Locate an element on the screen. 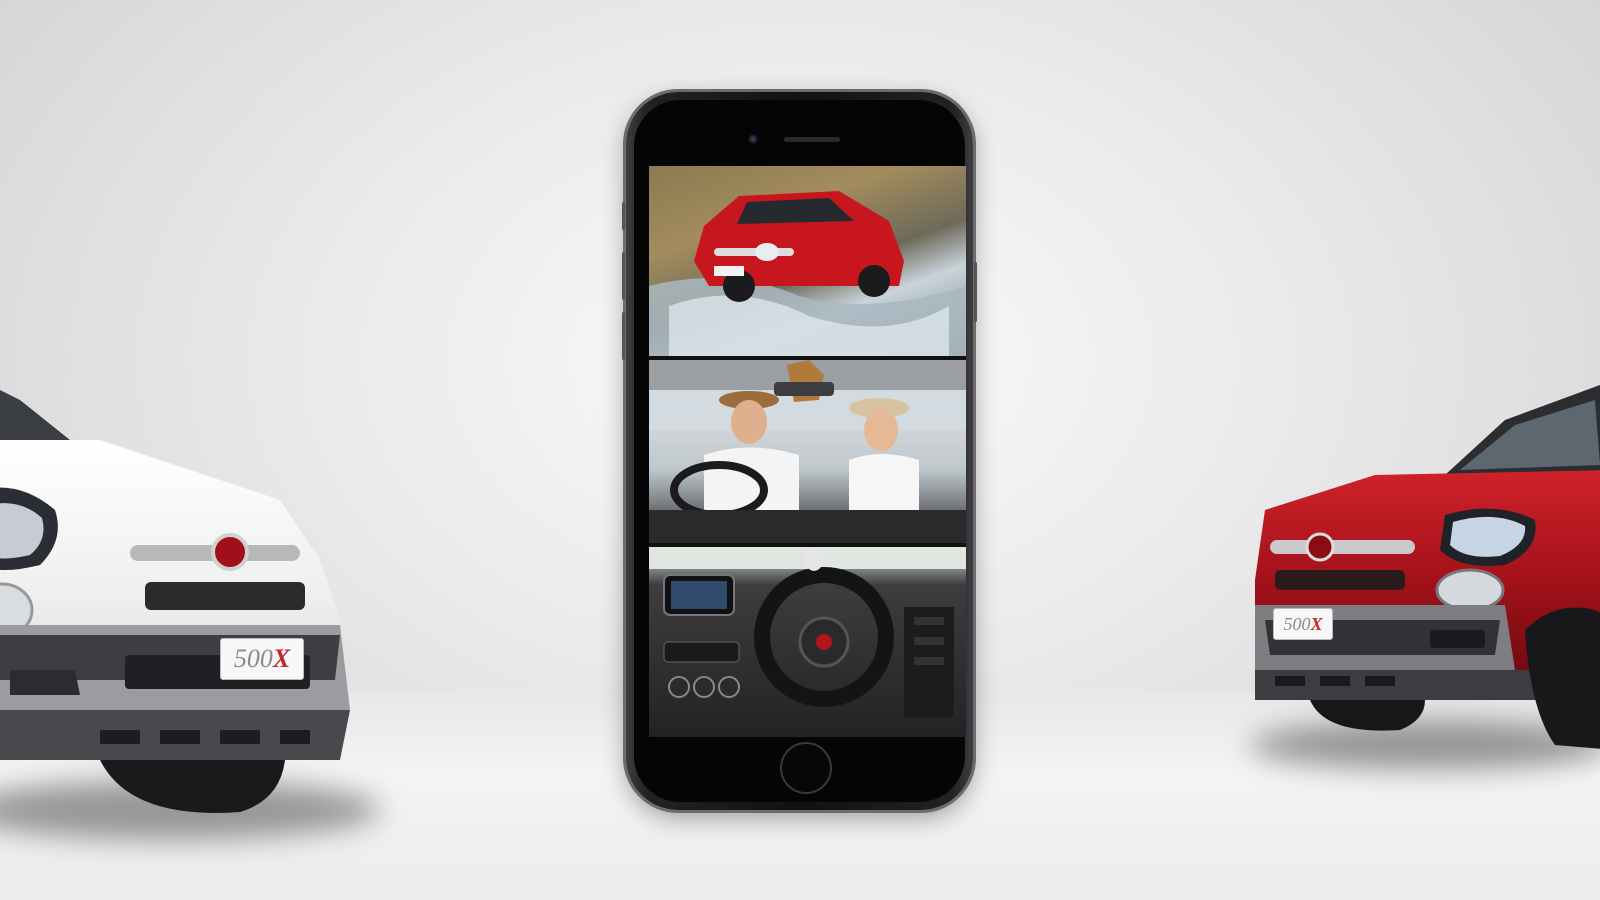  panel-couple-driving is located at coordinates (807, 451).